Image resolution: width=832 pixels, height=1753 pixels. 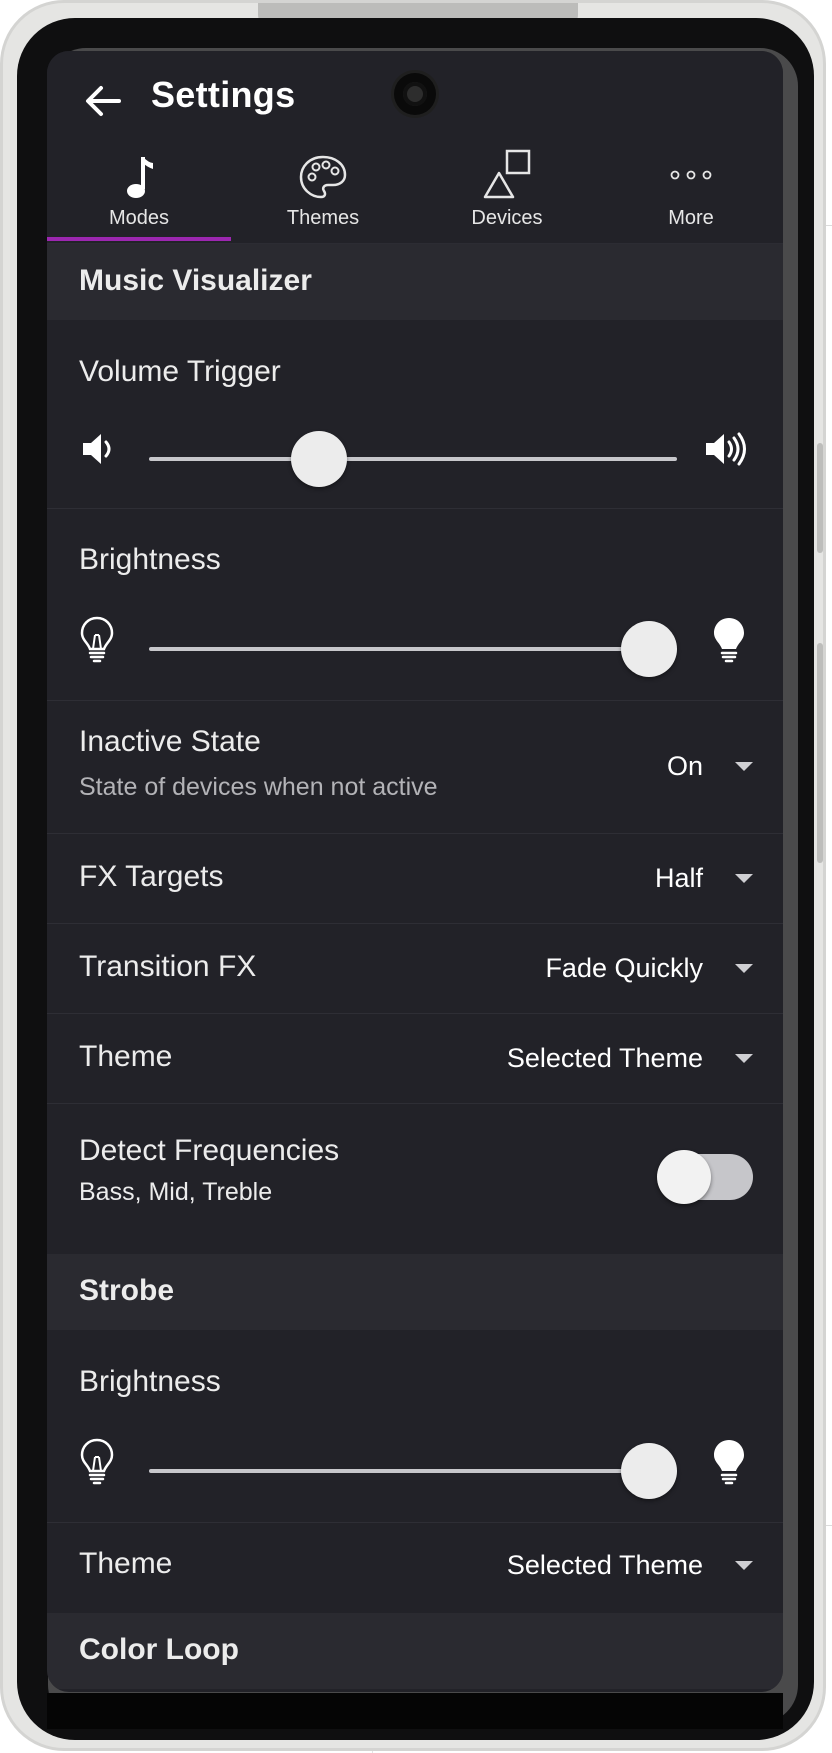 I want to click on theme-dropdown: Selected Theme, so click(x=630, y=1058).